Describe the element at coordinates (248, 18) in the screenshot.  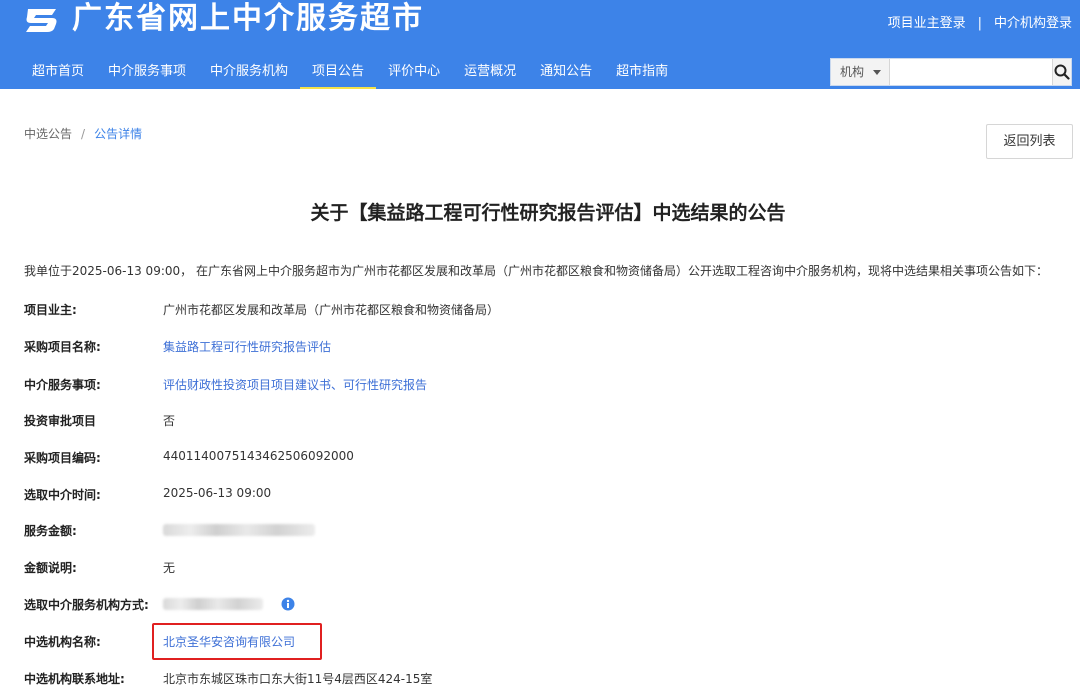
I see `site-brand-title: 广东省网上中介服务超市` at that location.